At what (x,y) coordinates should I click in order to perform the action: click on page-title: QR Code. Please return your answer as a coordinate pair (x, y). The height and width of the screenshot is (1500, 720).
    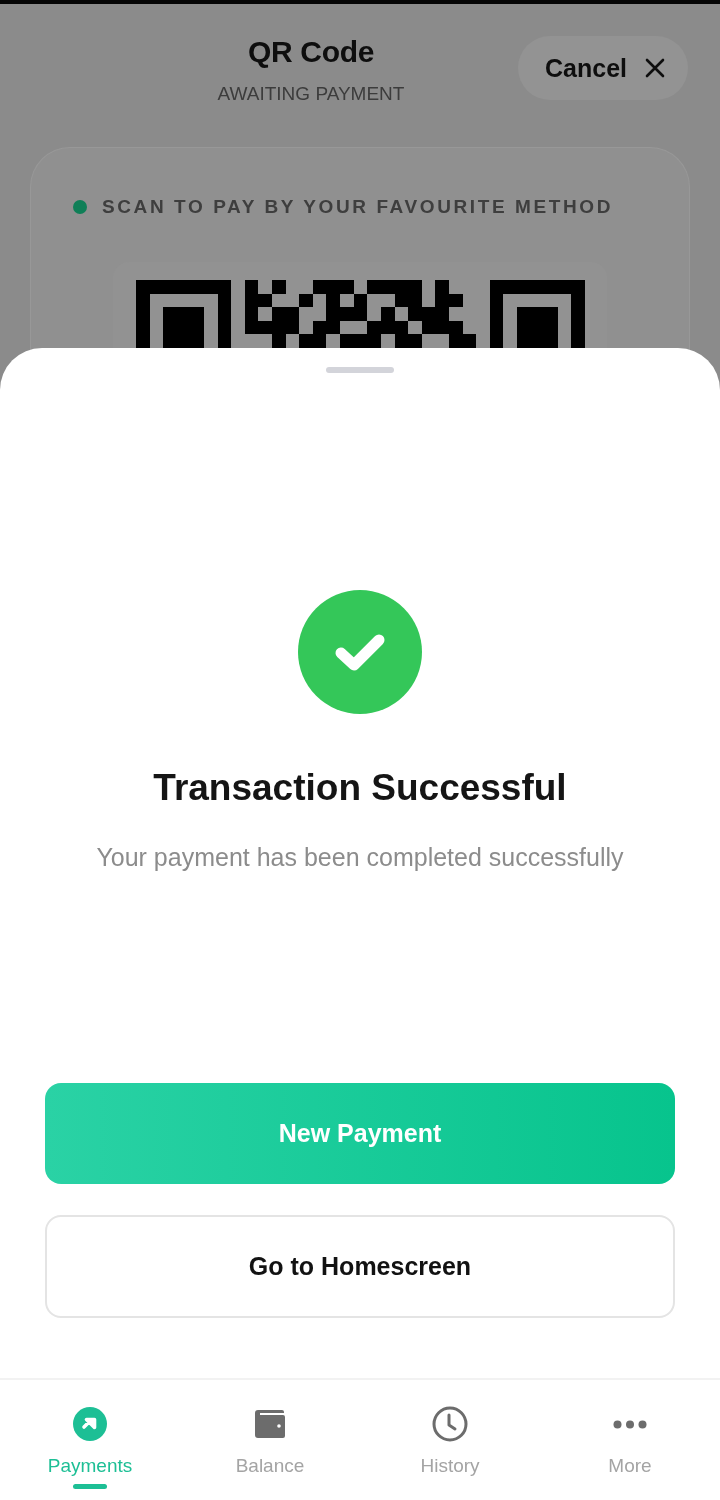
    Looking at the image, I should click on (311, 52).